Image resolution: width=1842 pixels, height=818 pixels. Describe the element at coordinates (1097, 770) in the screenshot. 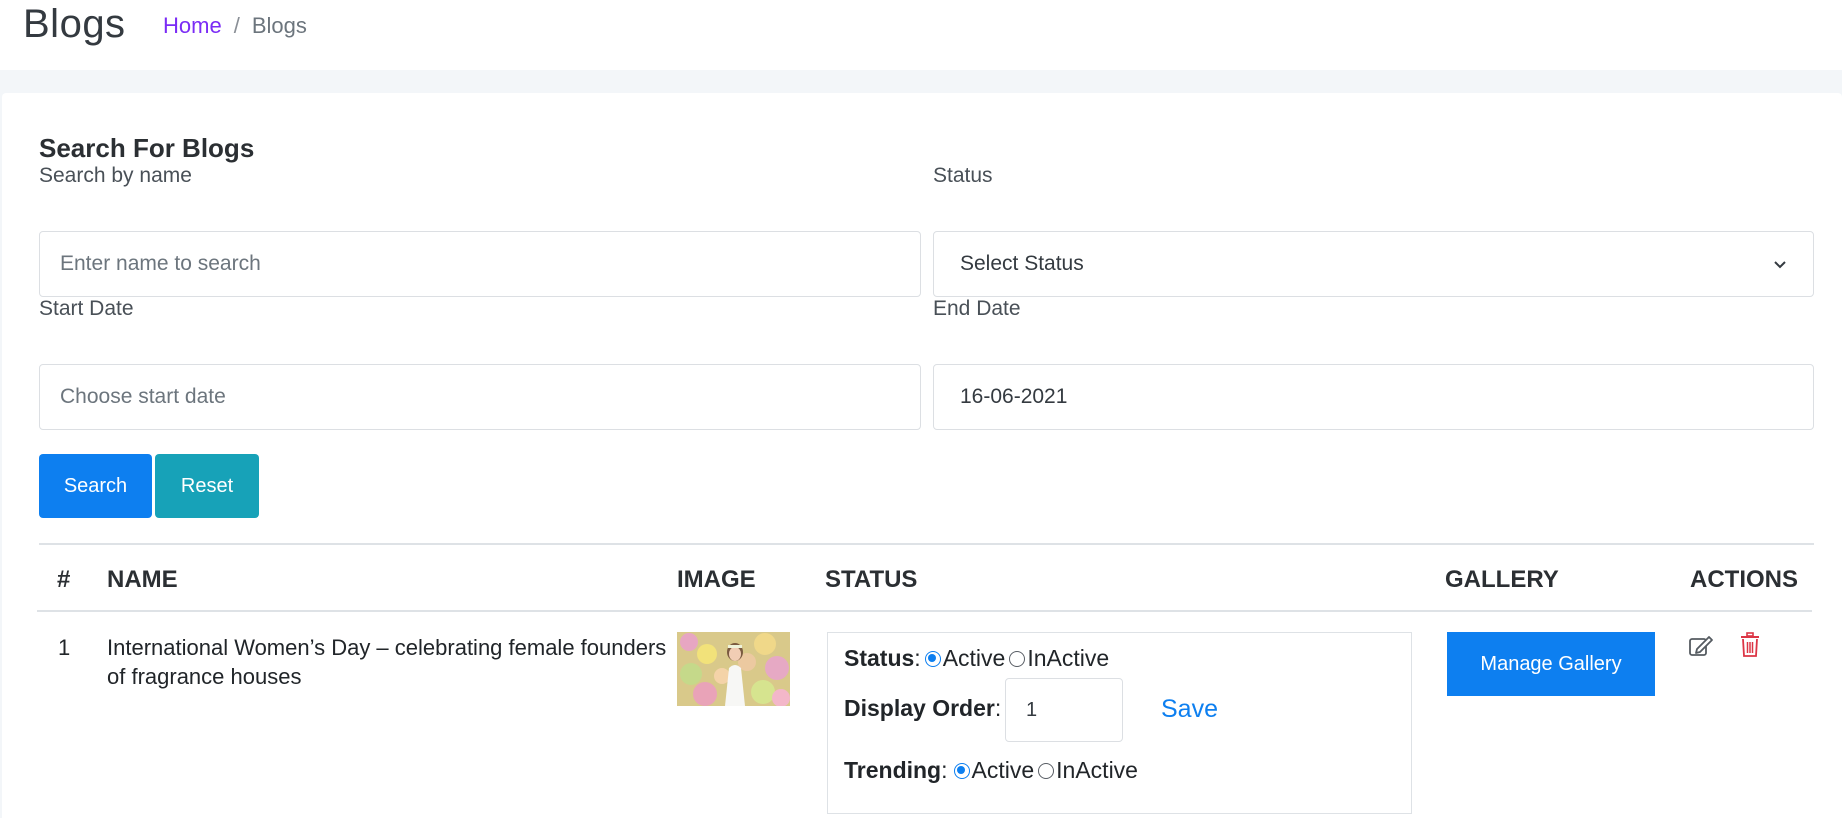

I see `trending-inactive-label: InActive` at that location.